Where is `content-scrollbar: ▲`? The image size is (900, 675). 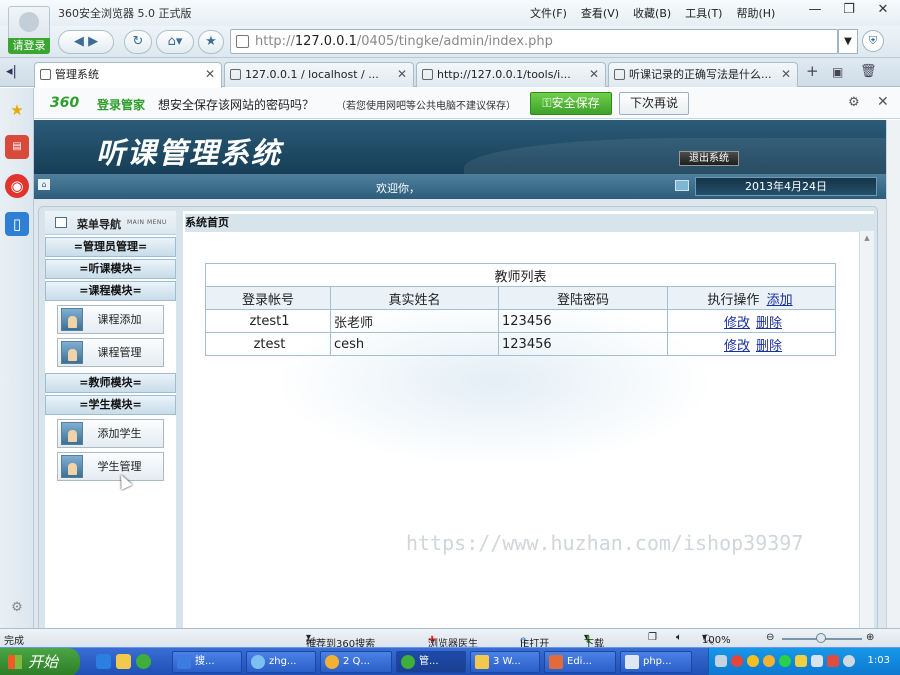
content-scrollbar: ▲ is located at coordinates (866, 429).